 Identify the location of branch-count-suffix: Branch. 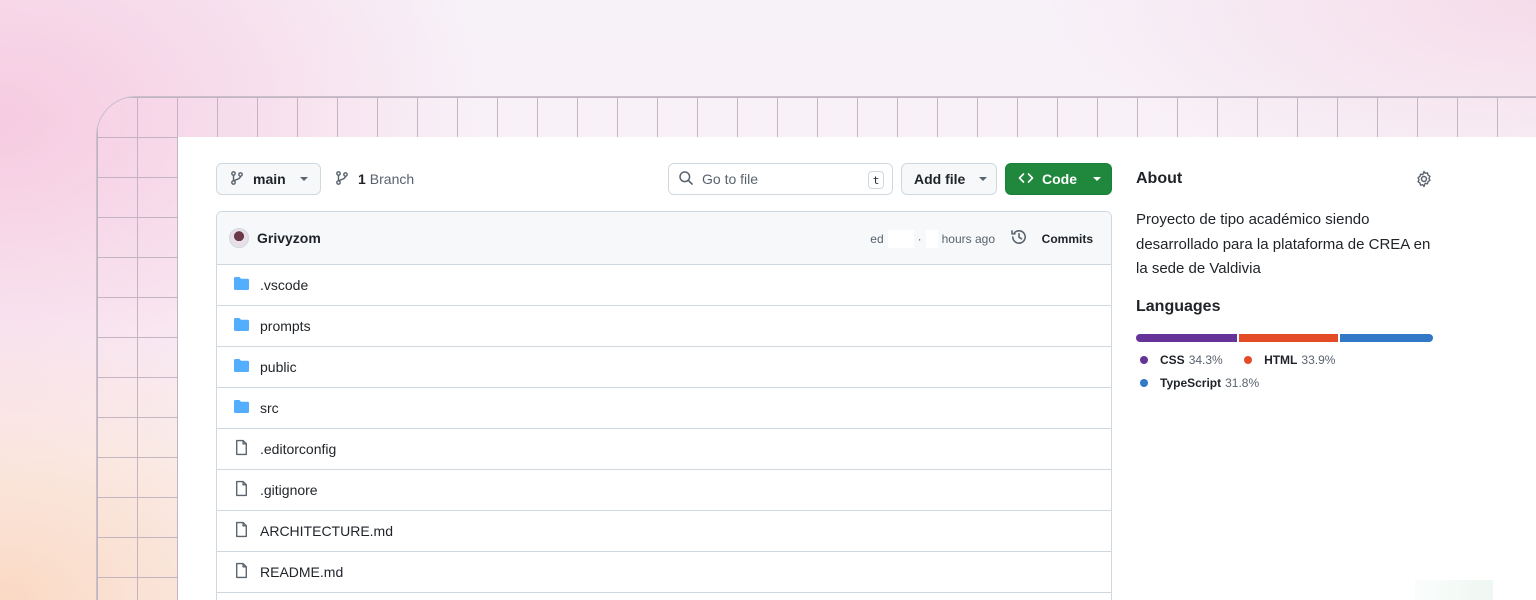
(392, 179).